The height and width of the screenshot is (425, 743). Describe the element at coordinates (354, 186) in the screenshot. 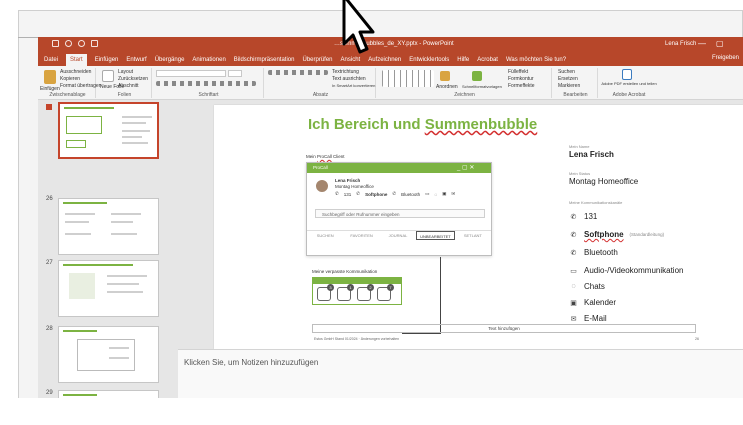

I see `procall-user-status: Montag Homeoffice` at that location.